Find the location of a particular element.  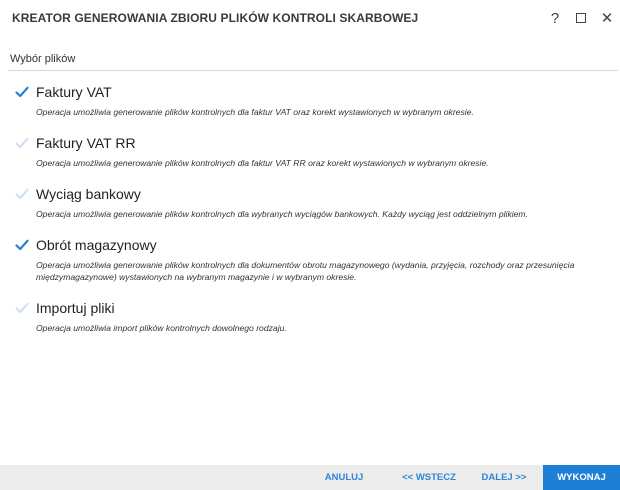

option-label: Importuj pliki is located at coordinates (75, 308).